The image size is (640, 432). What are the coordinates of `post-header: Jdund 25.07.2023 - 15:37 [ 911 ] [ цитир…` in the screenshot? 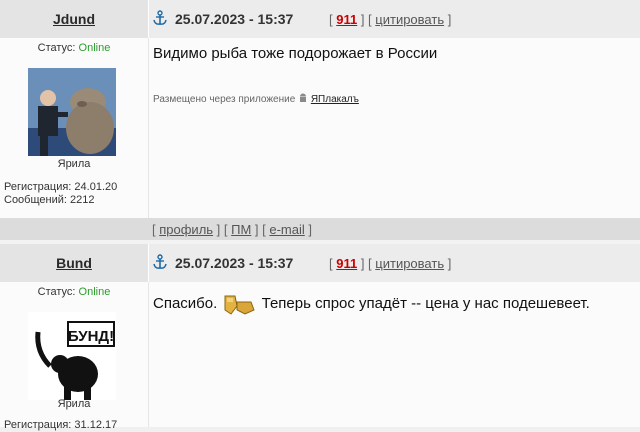 It's located at (320, 19).